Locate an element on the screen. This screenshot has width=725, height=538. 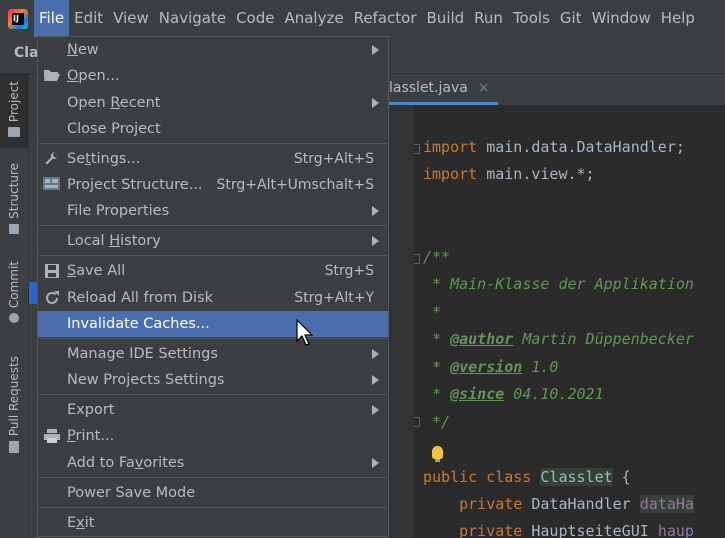
tab-commit: Commit is located at coordinates (14, 297).